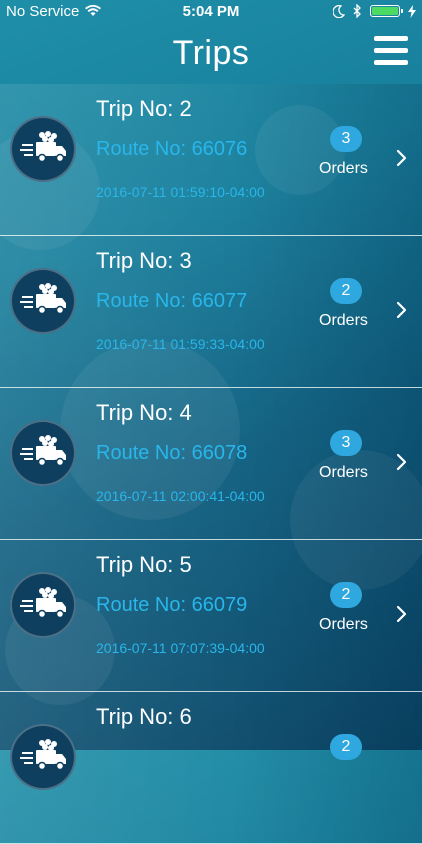 The image size is (422, 844). What do you see at coordinates (144, 412) in the screenshot?
I see `trip-number: Trip No: 4` at bounding box center [144, 412].